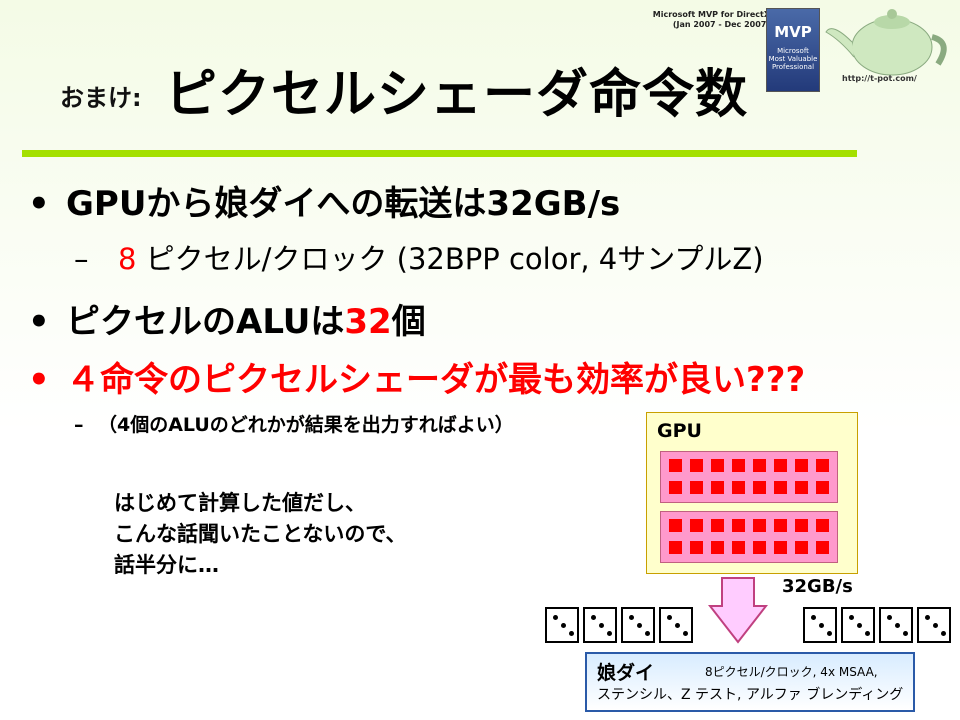 The height and width of the screenshot is (720, 960). I want to click on sub-bullet-3: – （4個のALUのどれかが結果を出力すればよい）, so click(294, 423).